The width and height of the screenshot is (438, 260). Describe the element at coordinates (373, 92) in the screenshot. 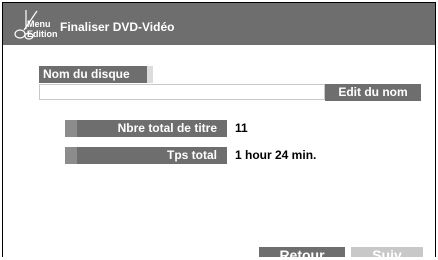

I see `edit-name-button: Edit du nom` at that location.